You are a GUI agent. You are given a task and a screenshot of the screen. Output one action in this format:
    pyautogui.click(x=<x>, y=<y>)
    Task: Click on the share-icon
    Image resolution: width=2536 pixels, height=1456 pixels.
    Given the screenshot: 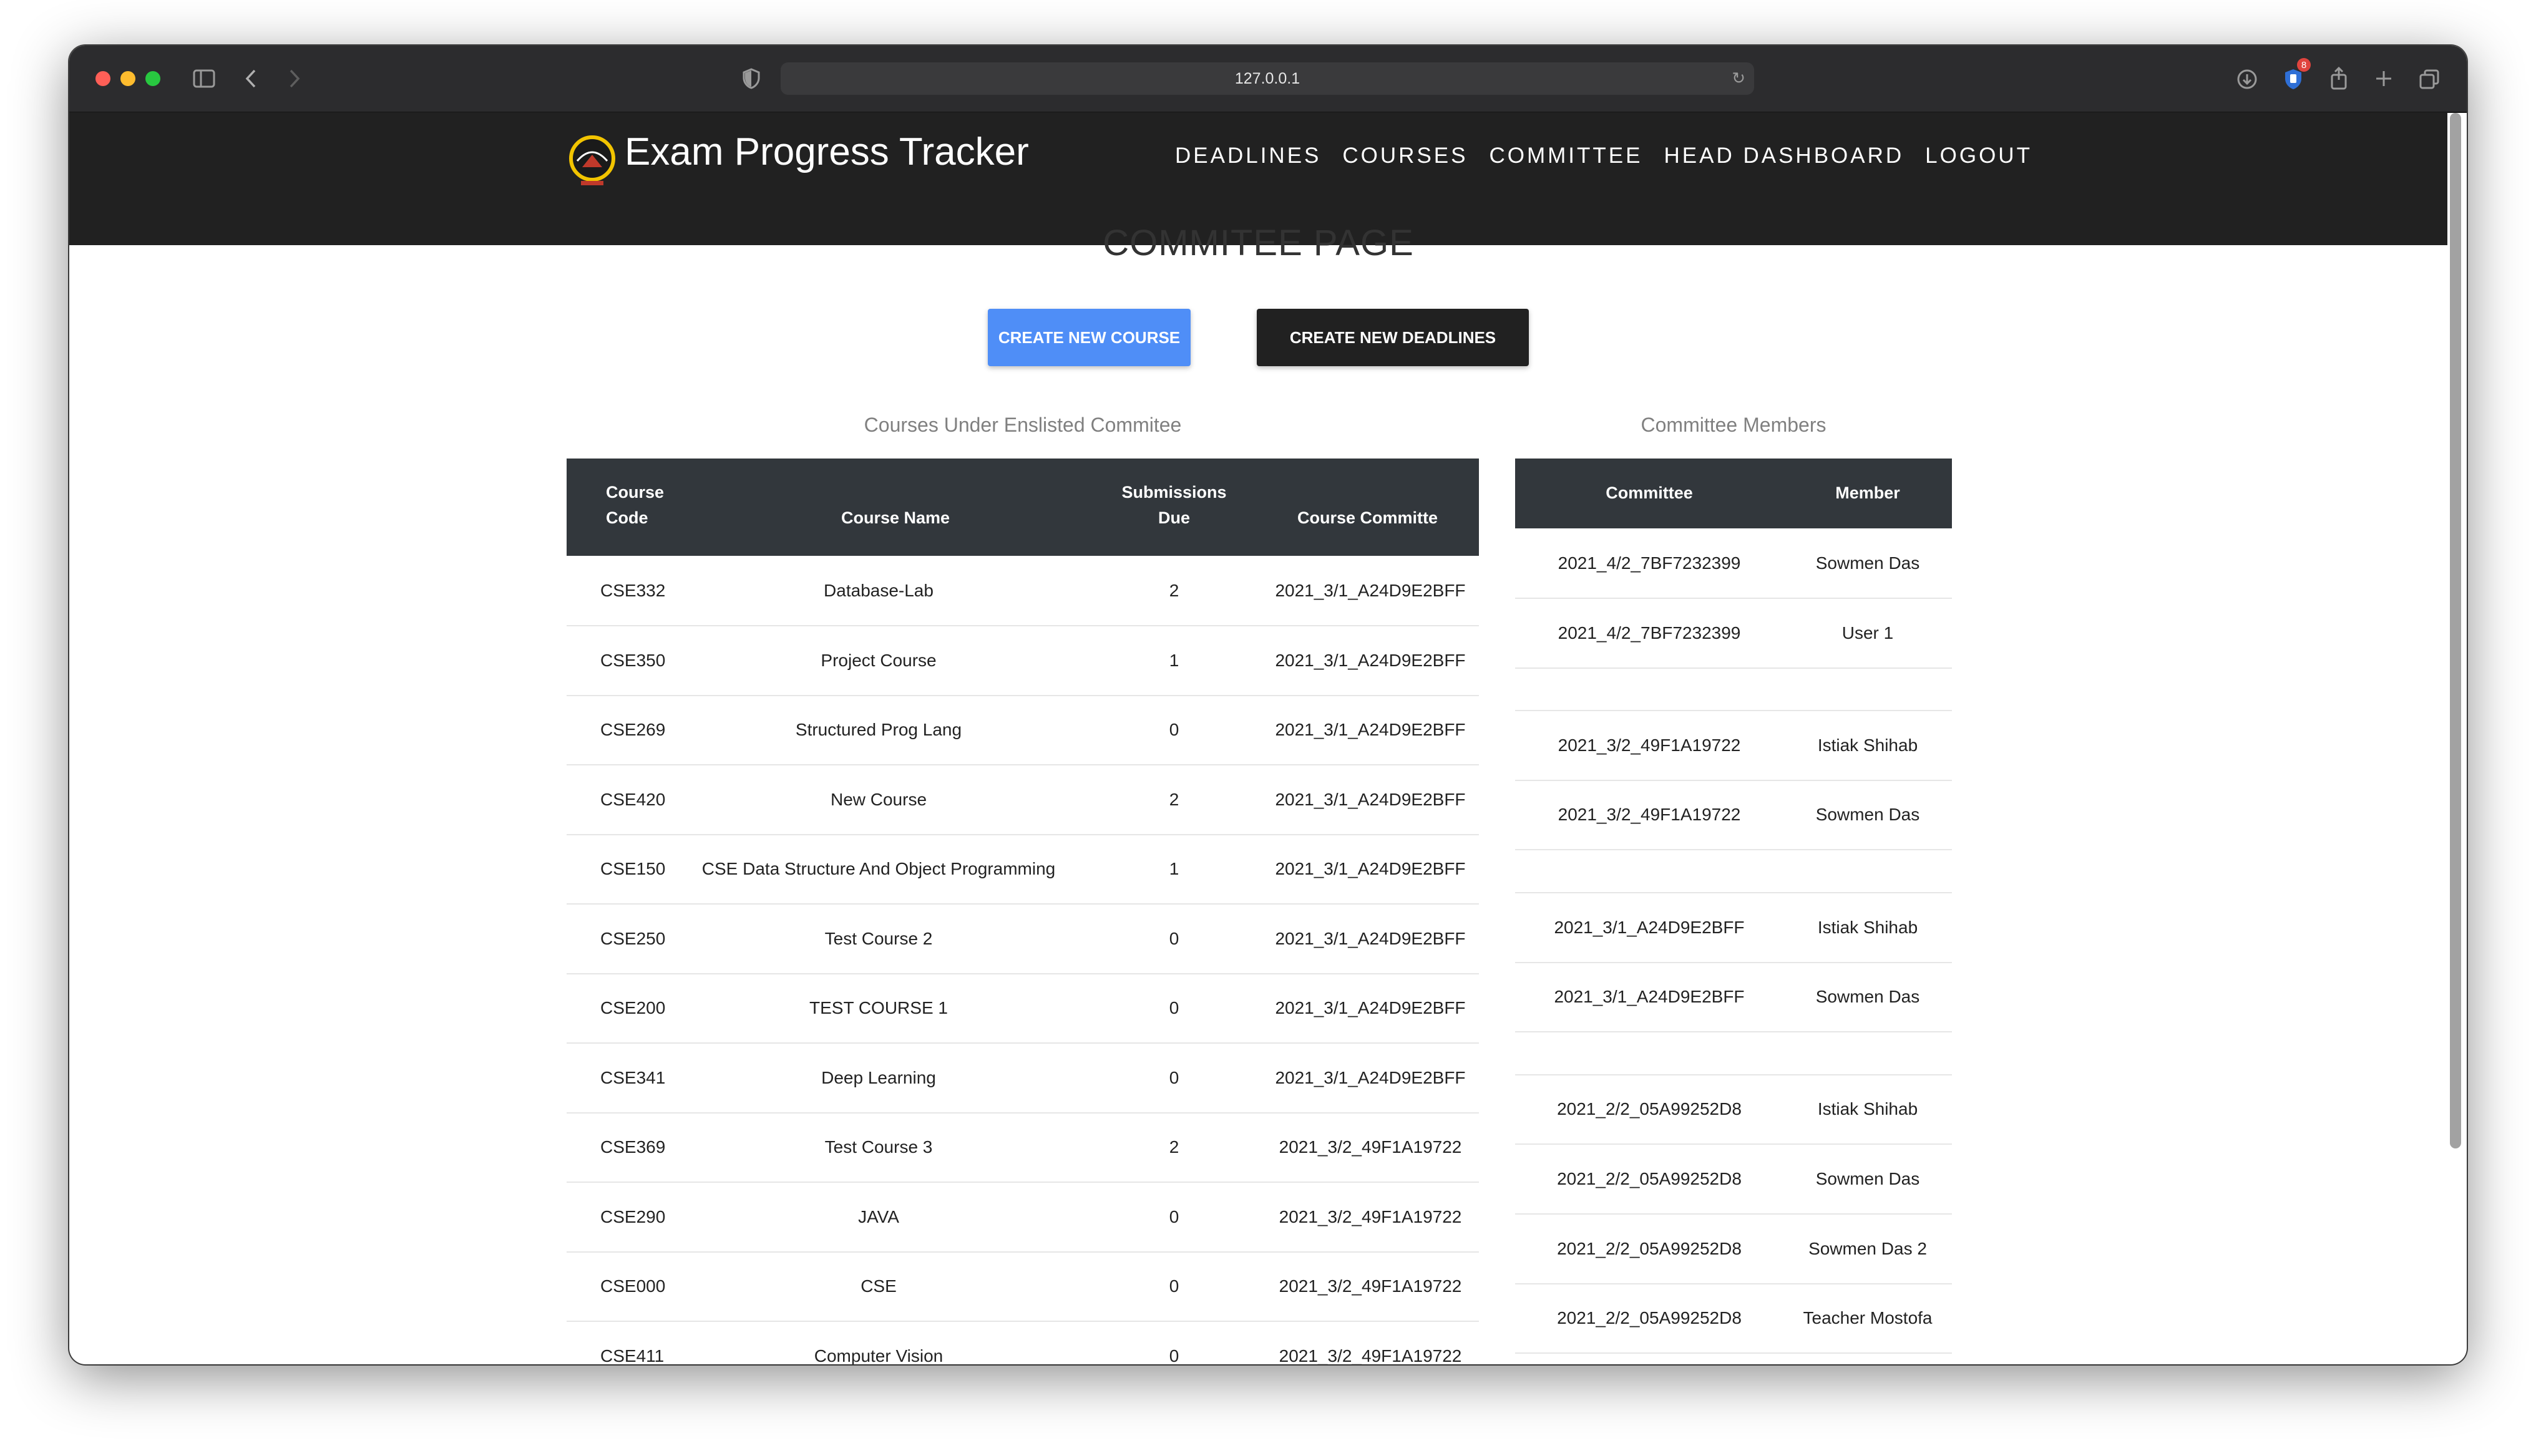 What is the action you would take?
    pyautogui.click(x=2338, y=78)
    